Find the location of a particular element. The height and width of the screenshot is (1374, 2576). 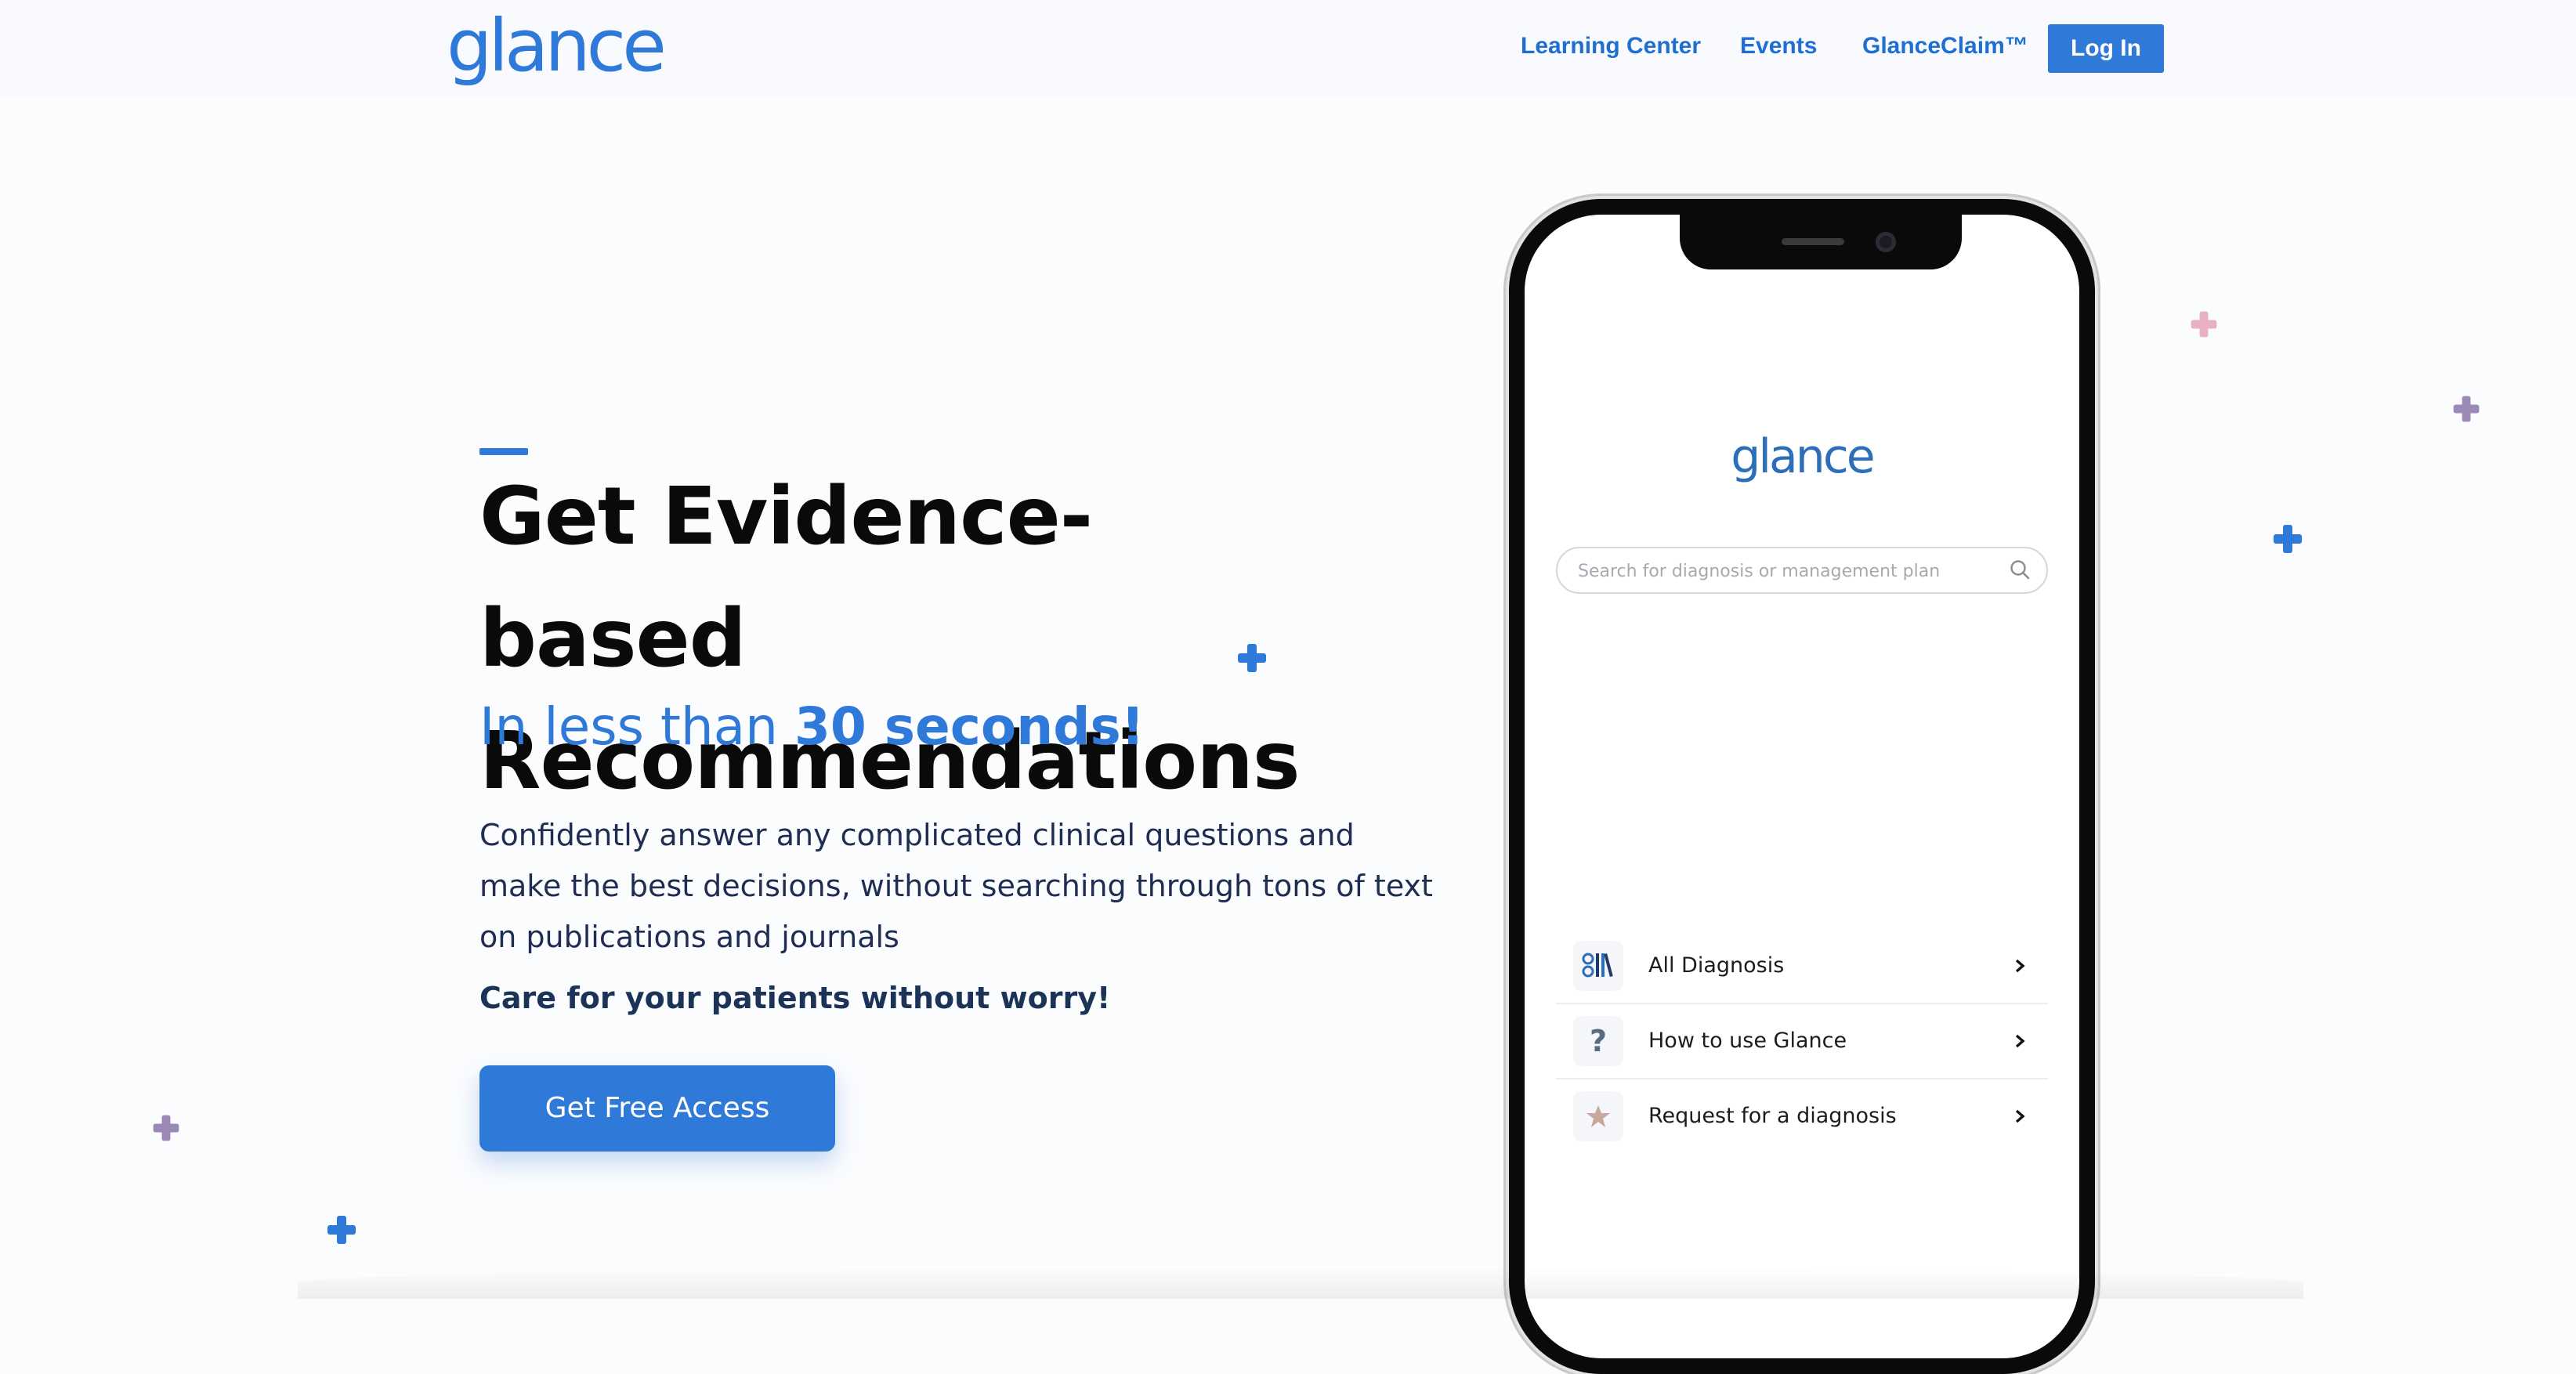

books-icon is located at coordinates (1598, 966).